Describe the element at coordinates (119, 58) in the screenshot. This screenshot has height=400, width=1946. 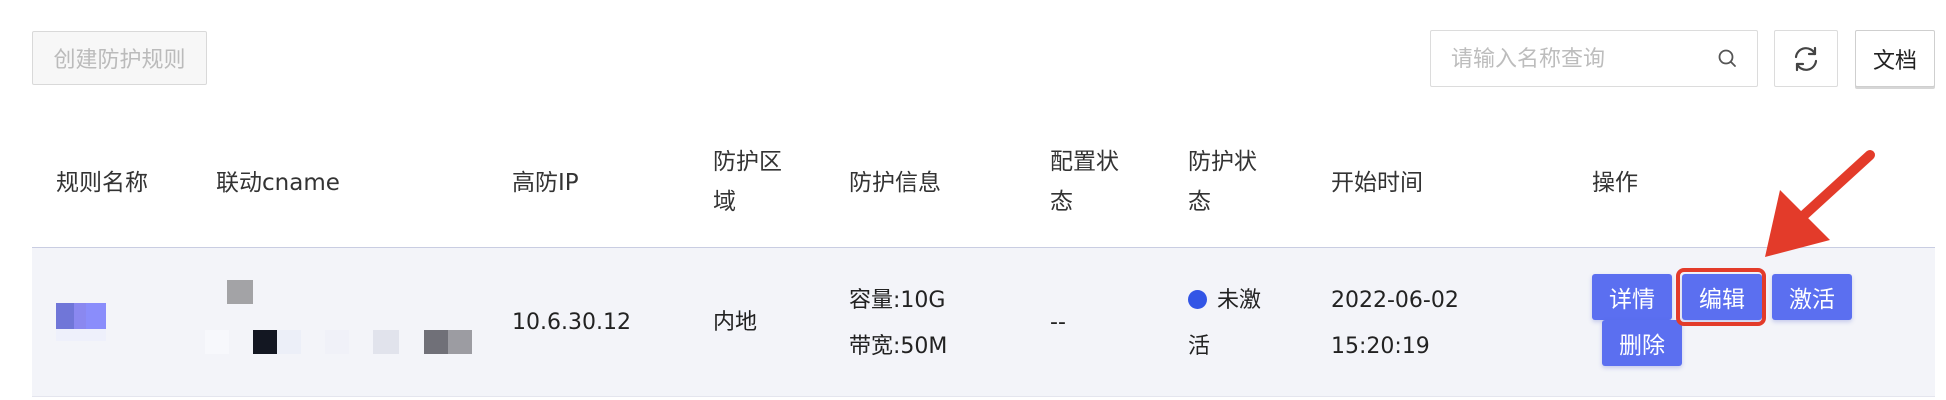
I see `create-rule-button: 创建防护规则` at that location.